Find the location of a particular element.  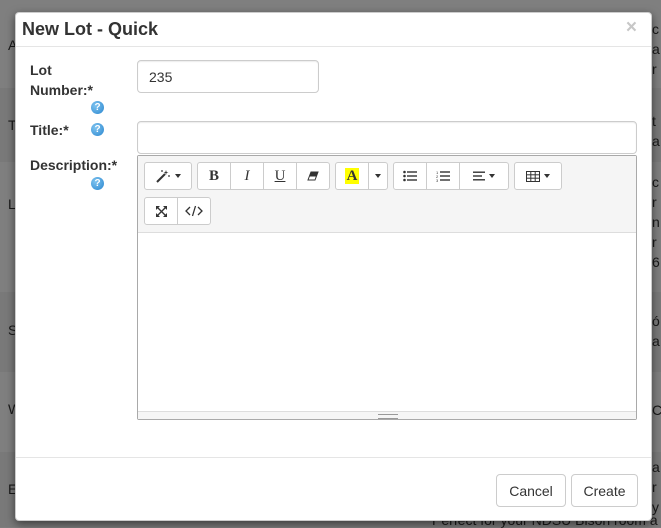

code-view-button is located at coordinates (194, 211).